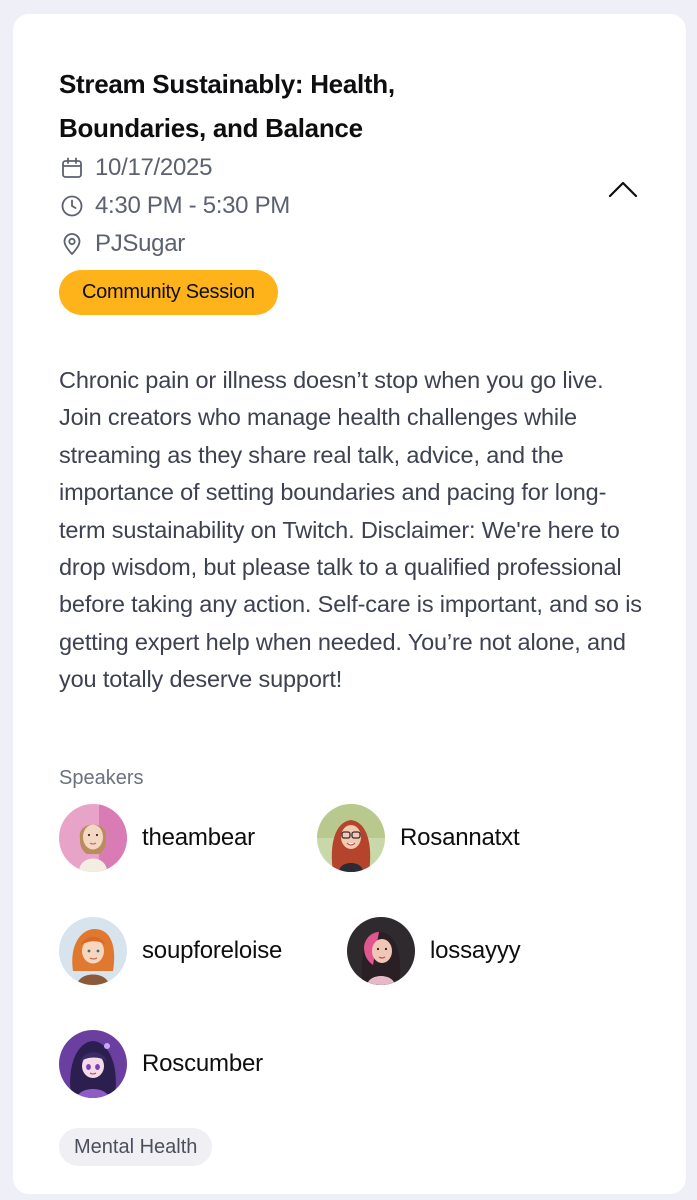  What do you see at coordinates (460, 837) in the screenshot?
I see `speaker-name: Rosannatxt` at bounding box center [460, 837].